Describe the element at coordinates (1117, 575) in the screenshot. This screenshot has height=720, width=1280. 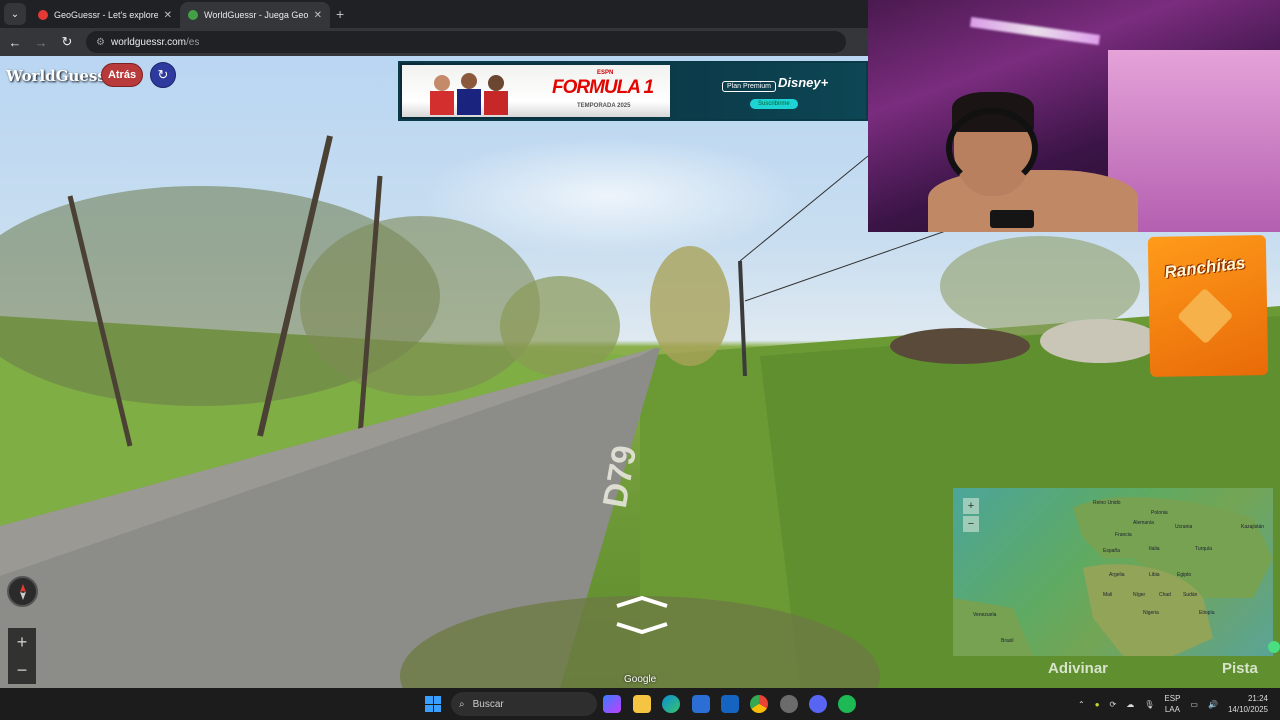
I see `map-label: Argelia` at that location.